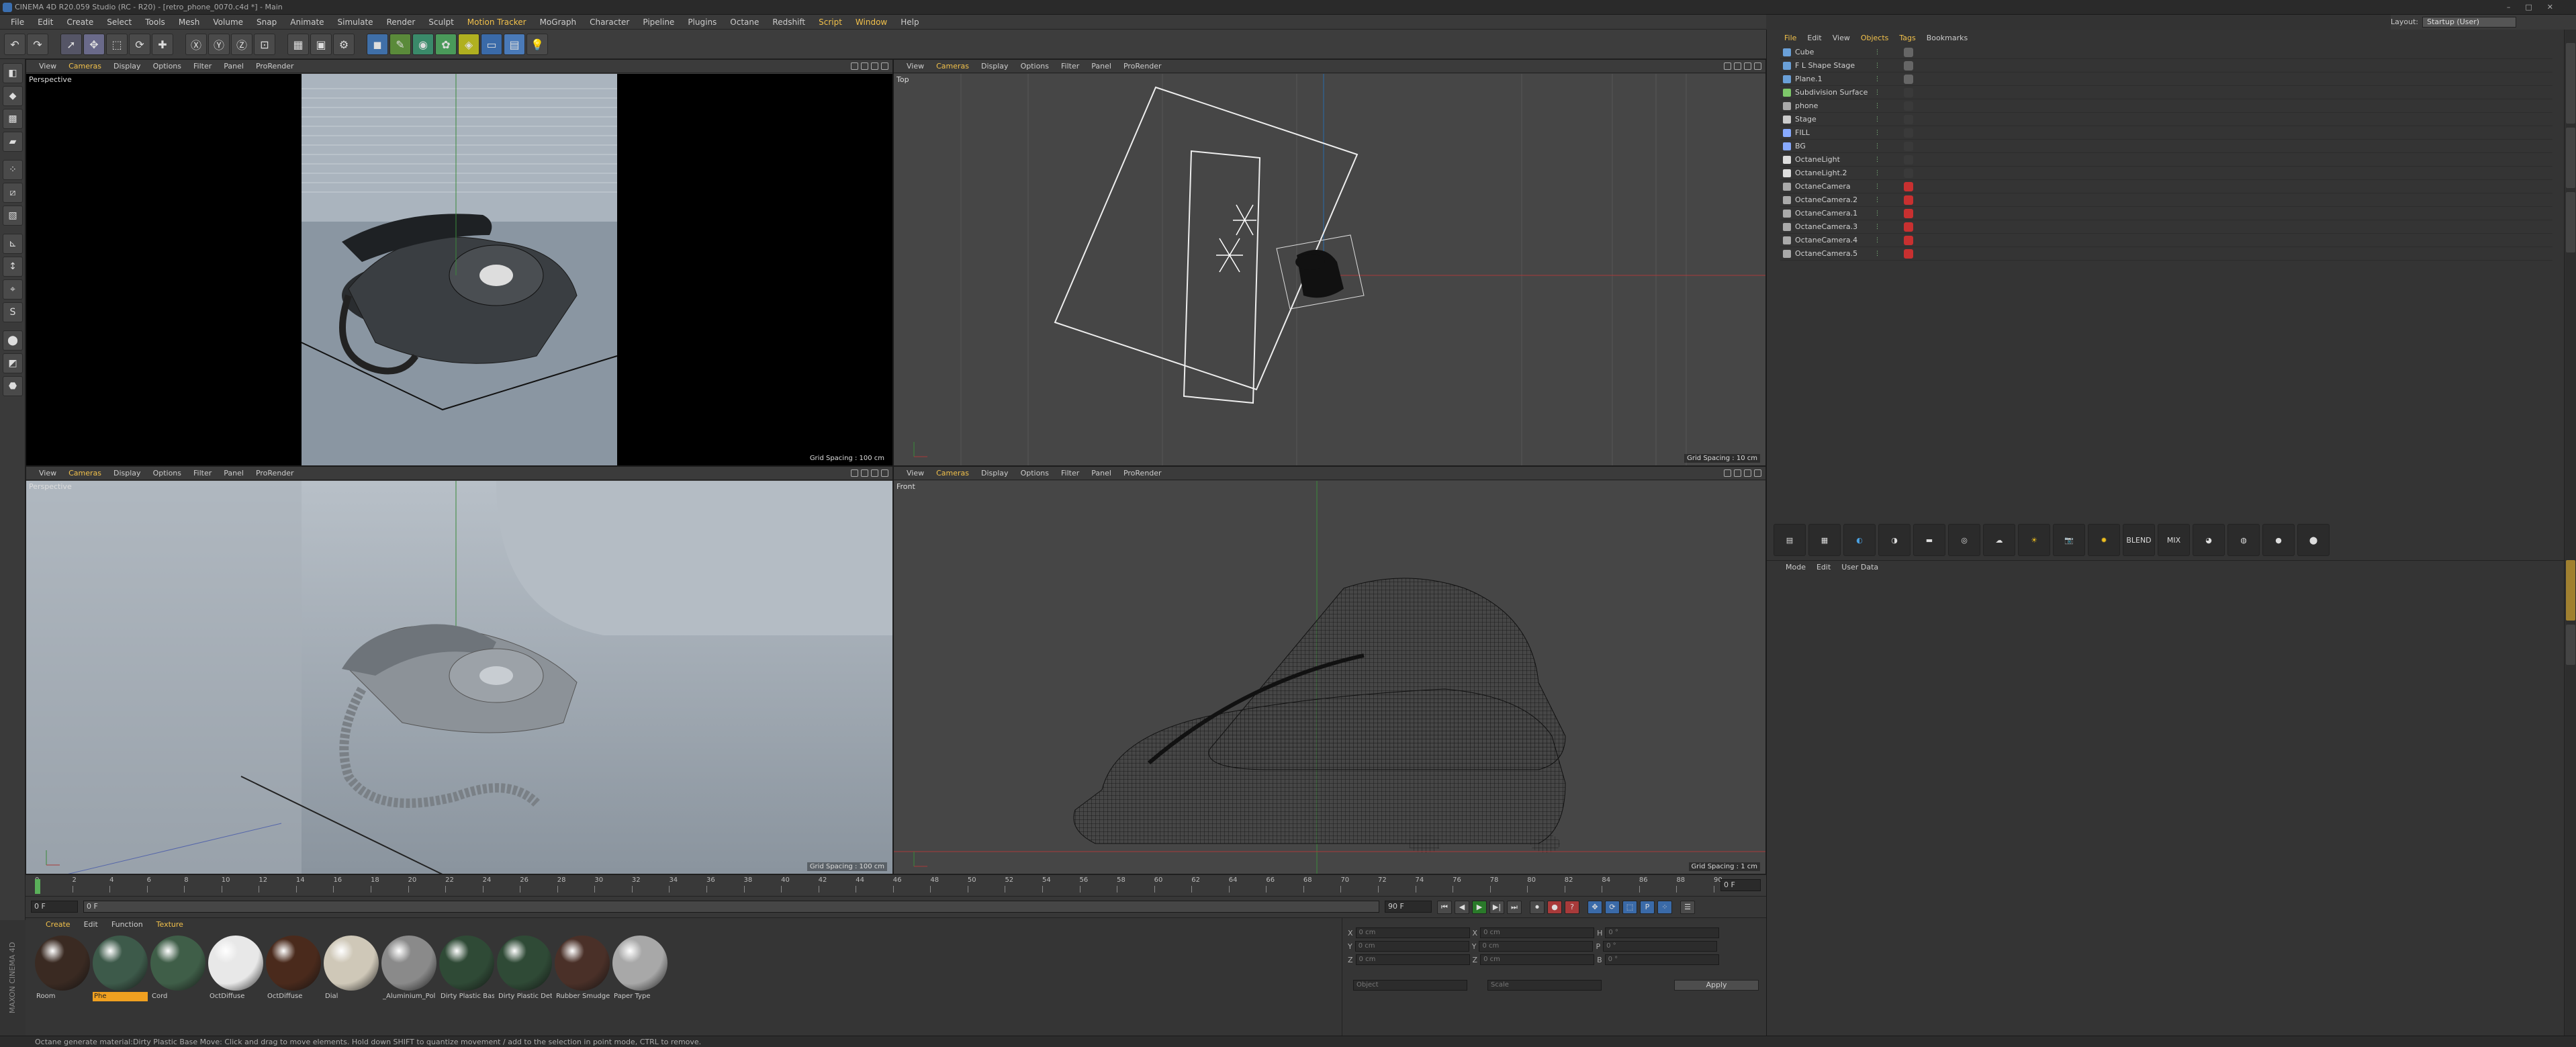  What do you see at coordinates (2166, 79) in the screenshot?
I see `object-row: Plane.1 ⋮` at bounding box center [2166, 79].